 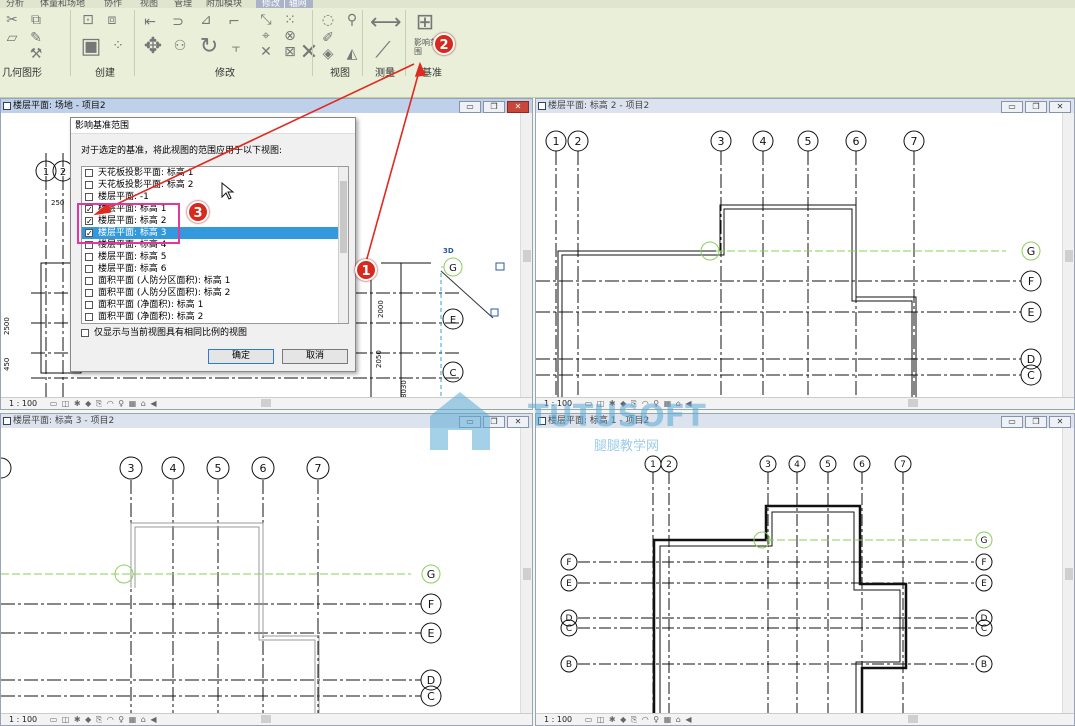 What do you see at coordinates (257, 138) in the screenshot?
I see `arrow-to-dialog` at bounding box center [257, 138].